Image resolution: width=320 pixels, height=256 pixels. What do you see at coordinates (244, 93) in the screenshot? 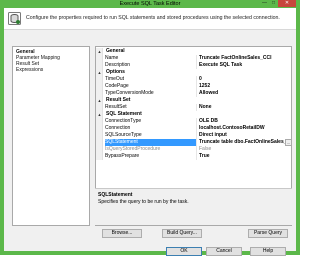
I see `property-value: Allowed` at bounding box center [244, 93].